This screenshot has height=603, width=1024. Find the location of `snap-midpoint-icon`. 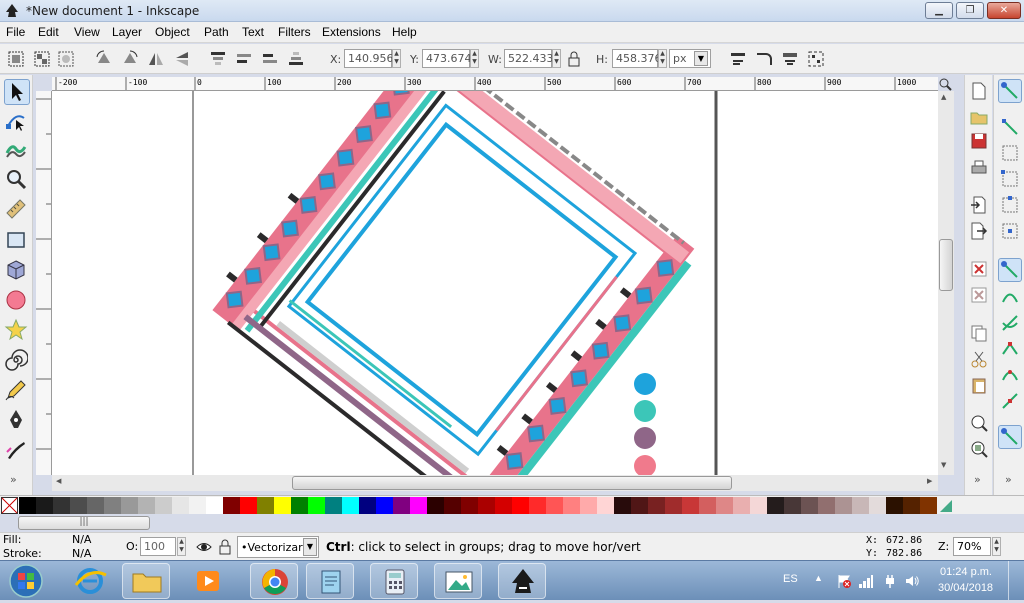

snap-midpoint-icon is located at coordinates (1010, 401).